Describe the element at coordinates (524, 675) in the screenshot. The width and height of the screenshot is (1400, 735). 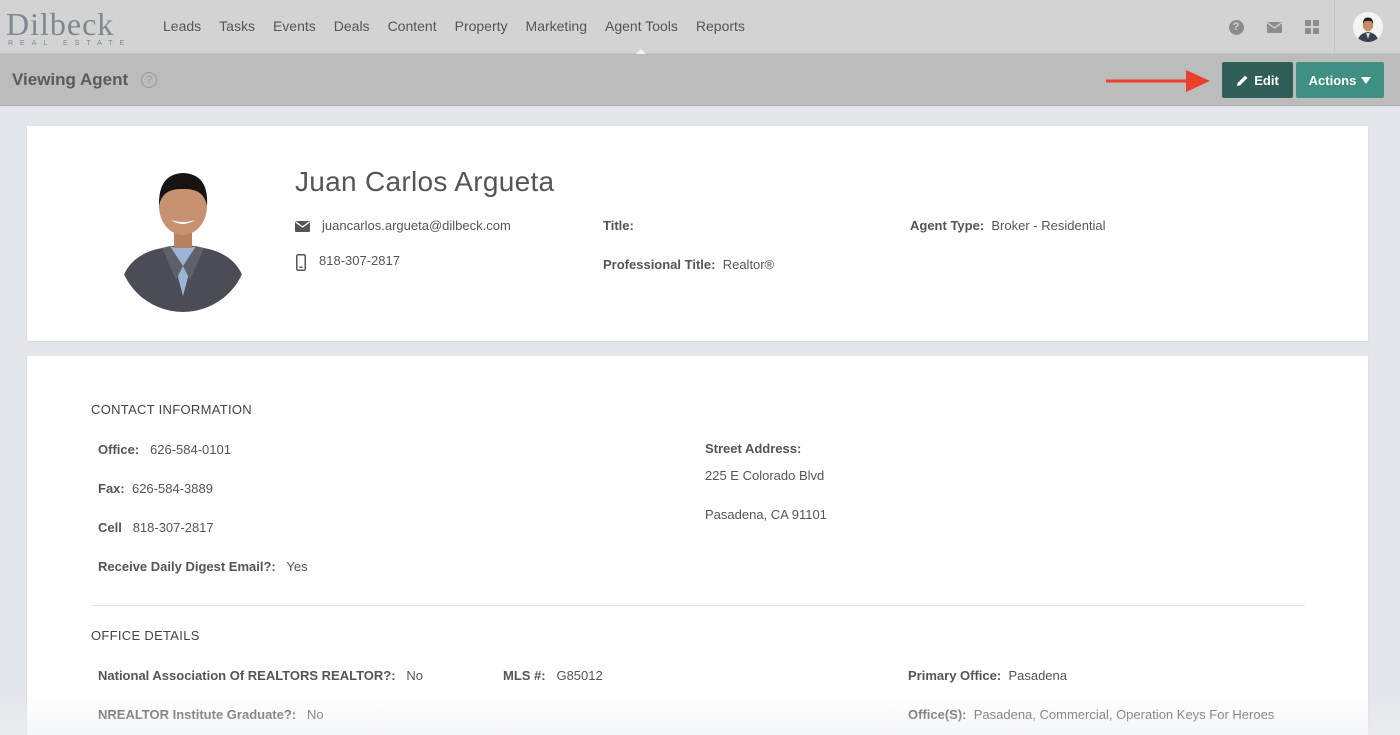
I see `mls-number-label: MLS #:` at that location.